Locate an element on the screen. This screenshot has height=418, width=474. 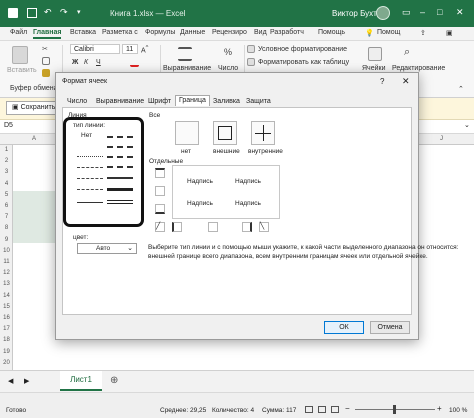
copy-icon is located at coordinates (46, 61).